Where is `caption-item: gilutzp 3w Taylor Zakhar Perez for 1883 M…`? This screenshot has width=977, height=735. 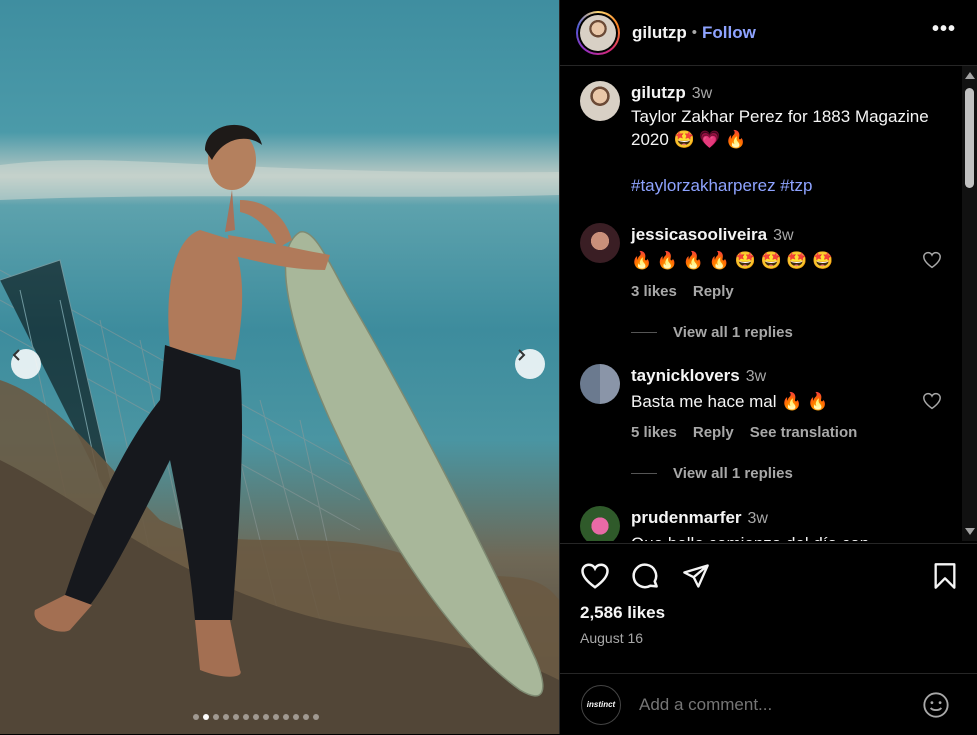 caption-item: gilutzp 3w Taylor Zakhar Perez for 1883 M… is located at coordinates (770, 139).